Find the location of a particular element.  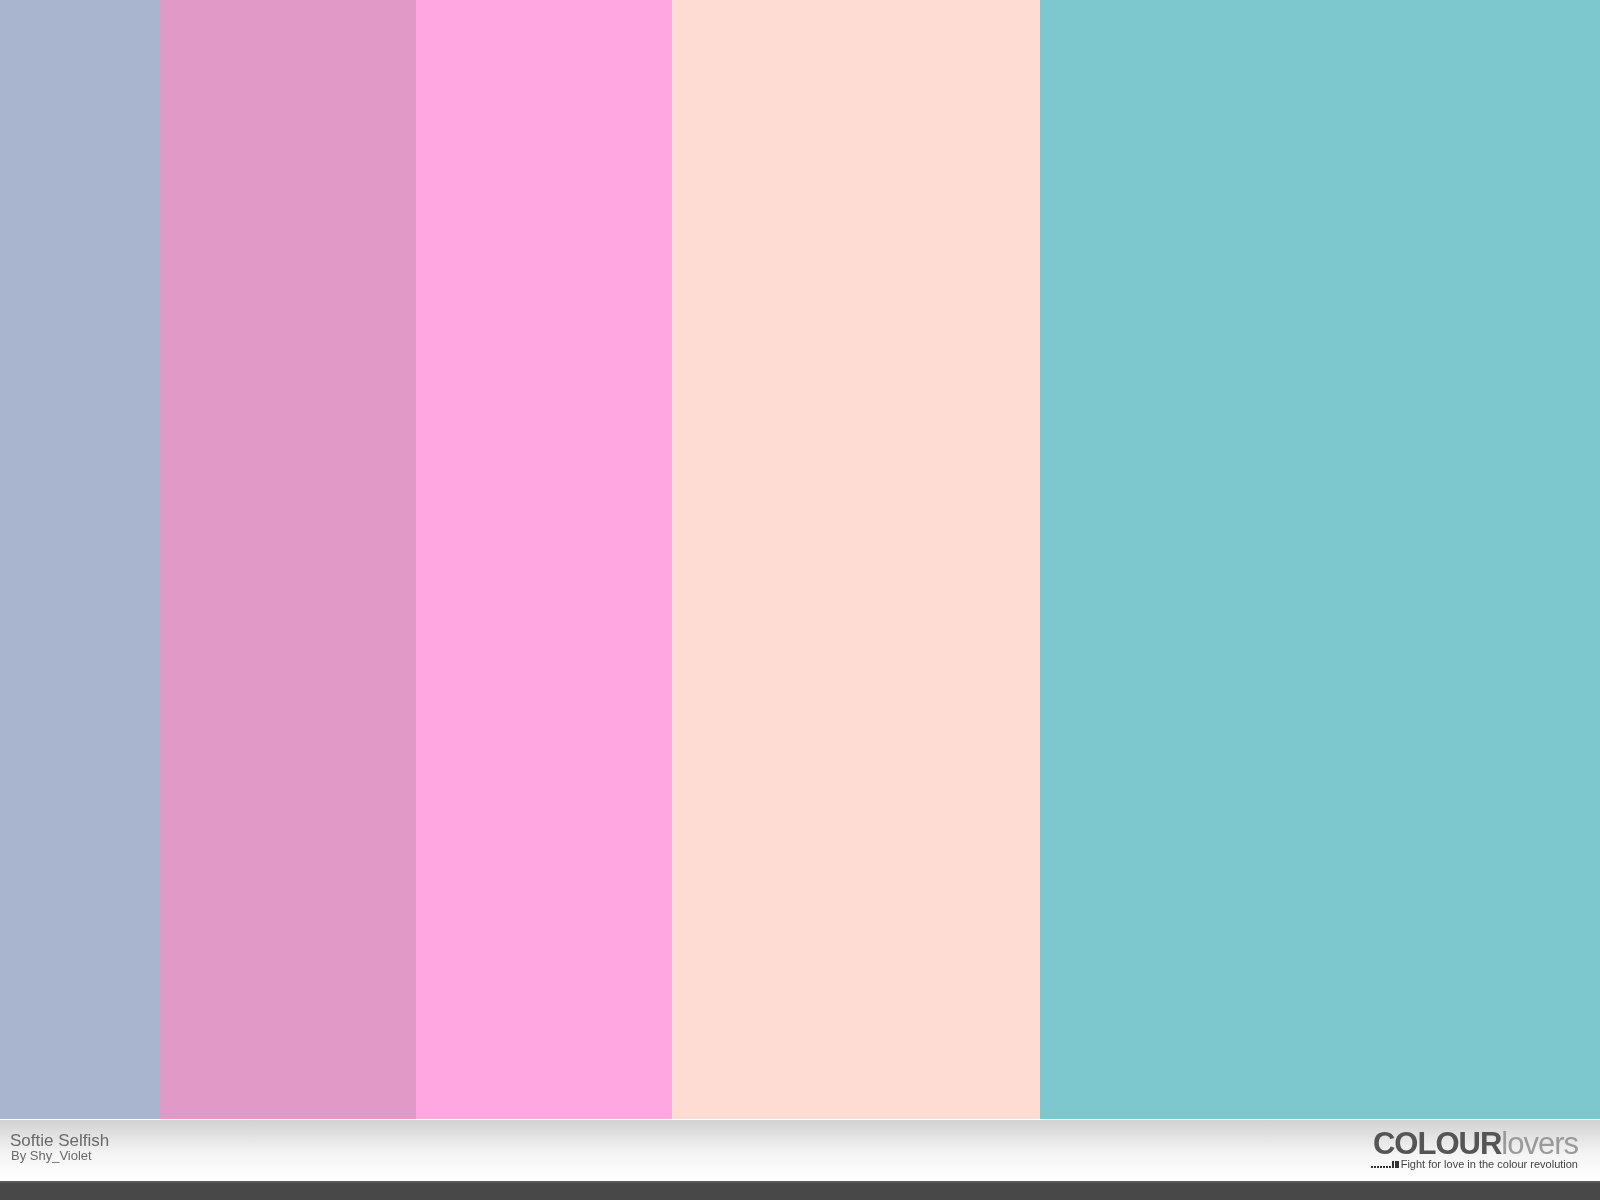

tagline: Fight for love in the colour revolution is located at coordinates (1489, 1164).